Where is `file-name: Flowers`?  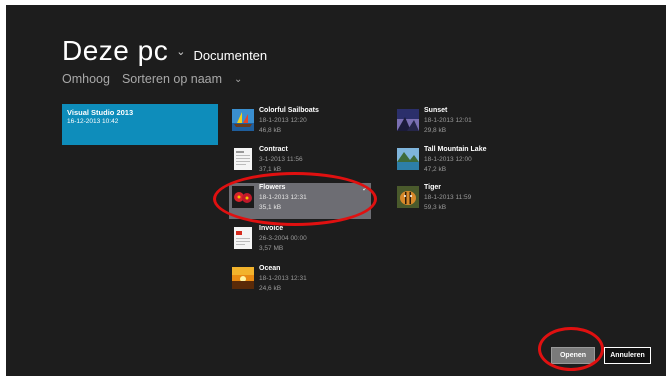
file-name: Flowers is located at coordinates (272, 187).